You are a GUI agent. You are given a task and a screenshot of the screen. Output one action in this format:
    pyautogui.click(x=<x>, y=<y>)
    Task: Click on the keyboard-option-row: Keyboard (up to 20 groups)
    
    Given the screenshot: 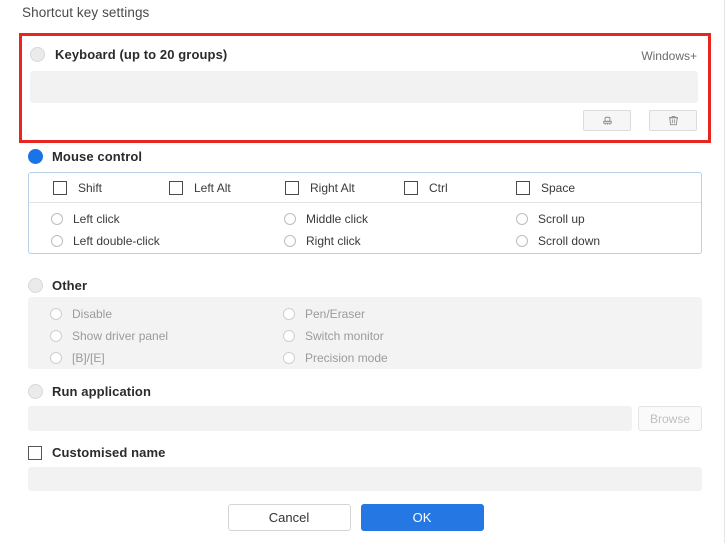 What is the action you would take?
    pyautogui.click(x=128, y=54)
    